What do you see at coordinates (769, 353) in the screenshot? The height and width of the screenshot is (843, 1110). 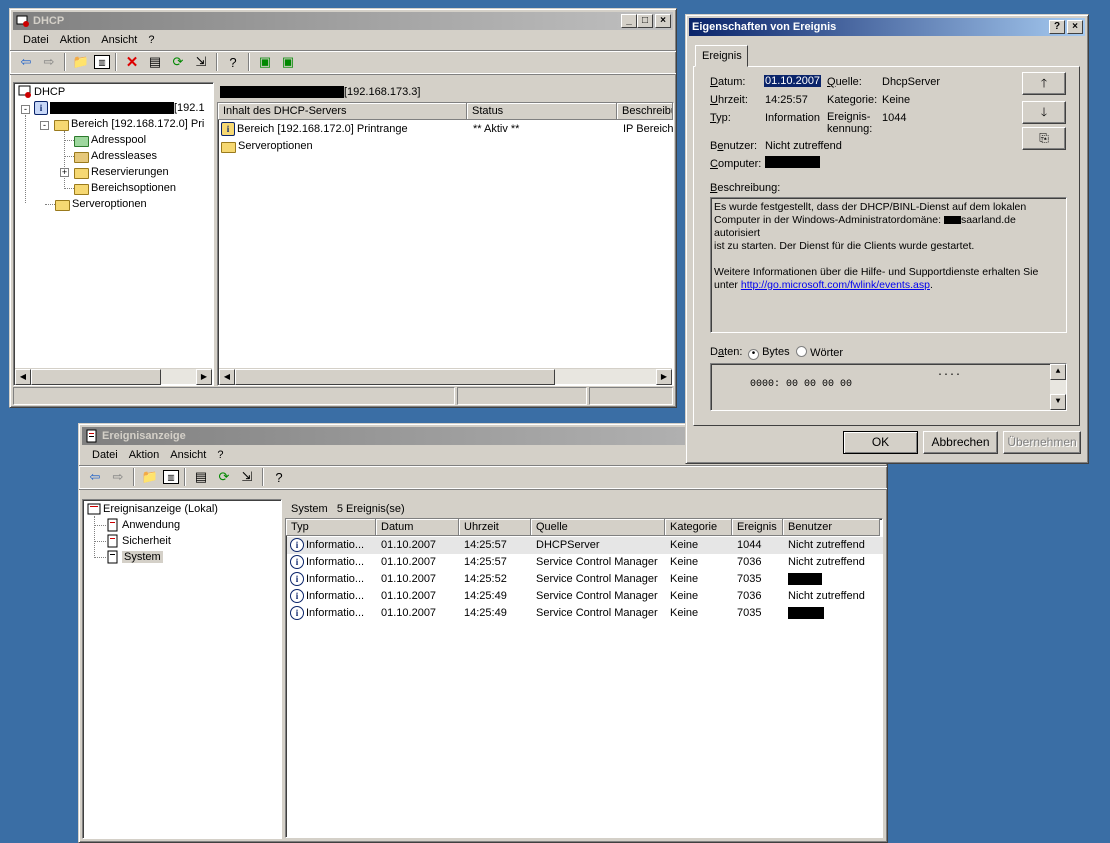 I see `radio-bytes: • Bytes` at bounding box center [769, 353].